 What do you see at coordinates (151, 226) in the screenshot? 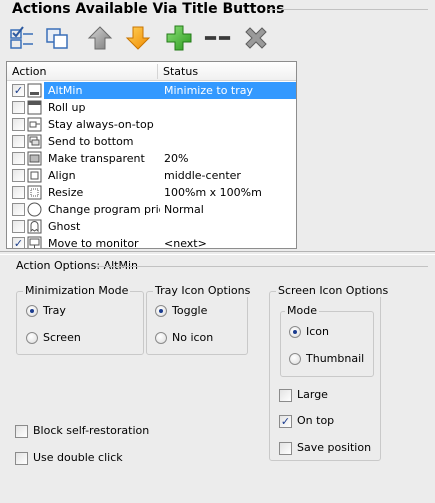
I see `list-item: Ghost` at bounding box center [151, 226].